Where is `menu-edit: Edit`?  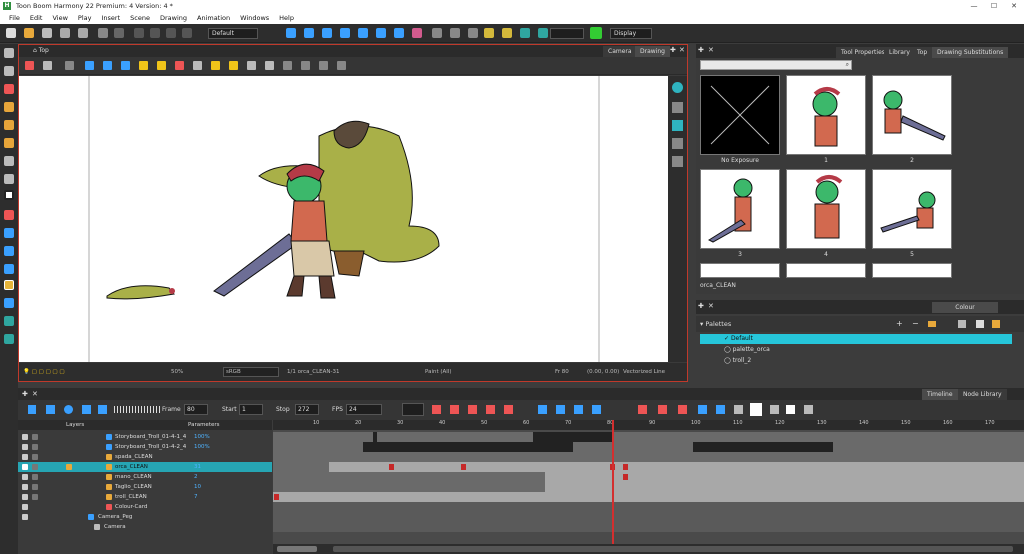 menu-edit: Edit is located at coordinates (36, 18).